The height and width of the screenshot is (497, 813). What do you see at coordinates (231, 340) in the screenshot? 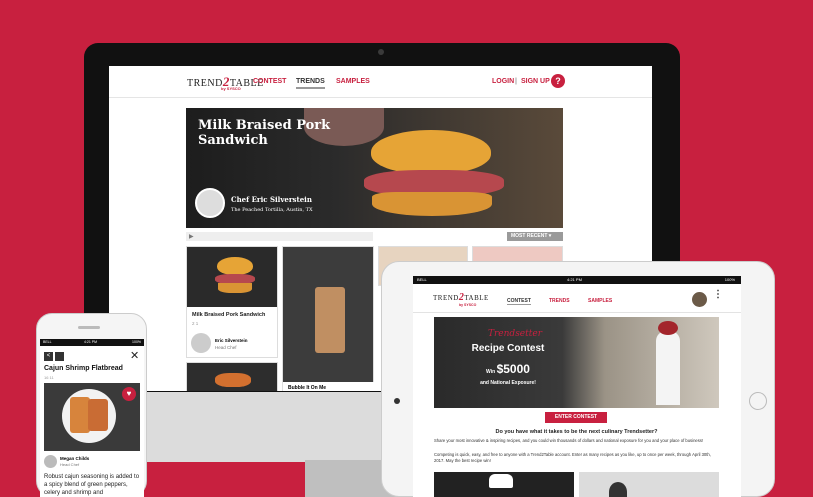
I see `card-chef-name: Eric Silverstein` at bounding box center [231, 340].